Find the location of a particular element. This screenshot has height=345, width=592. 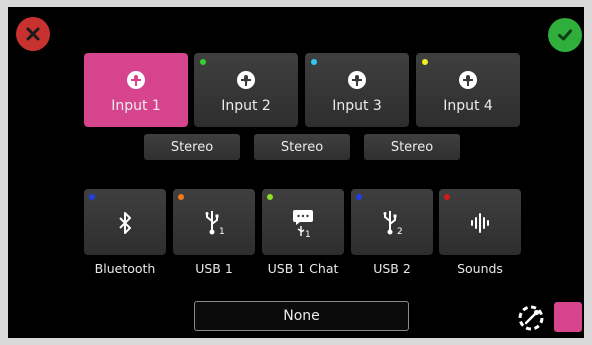

usb-2-icon: 2 is located at coordinates (393, 224).